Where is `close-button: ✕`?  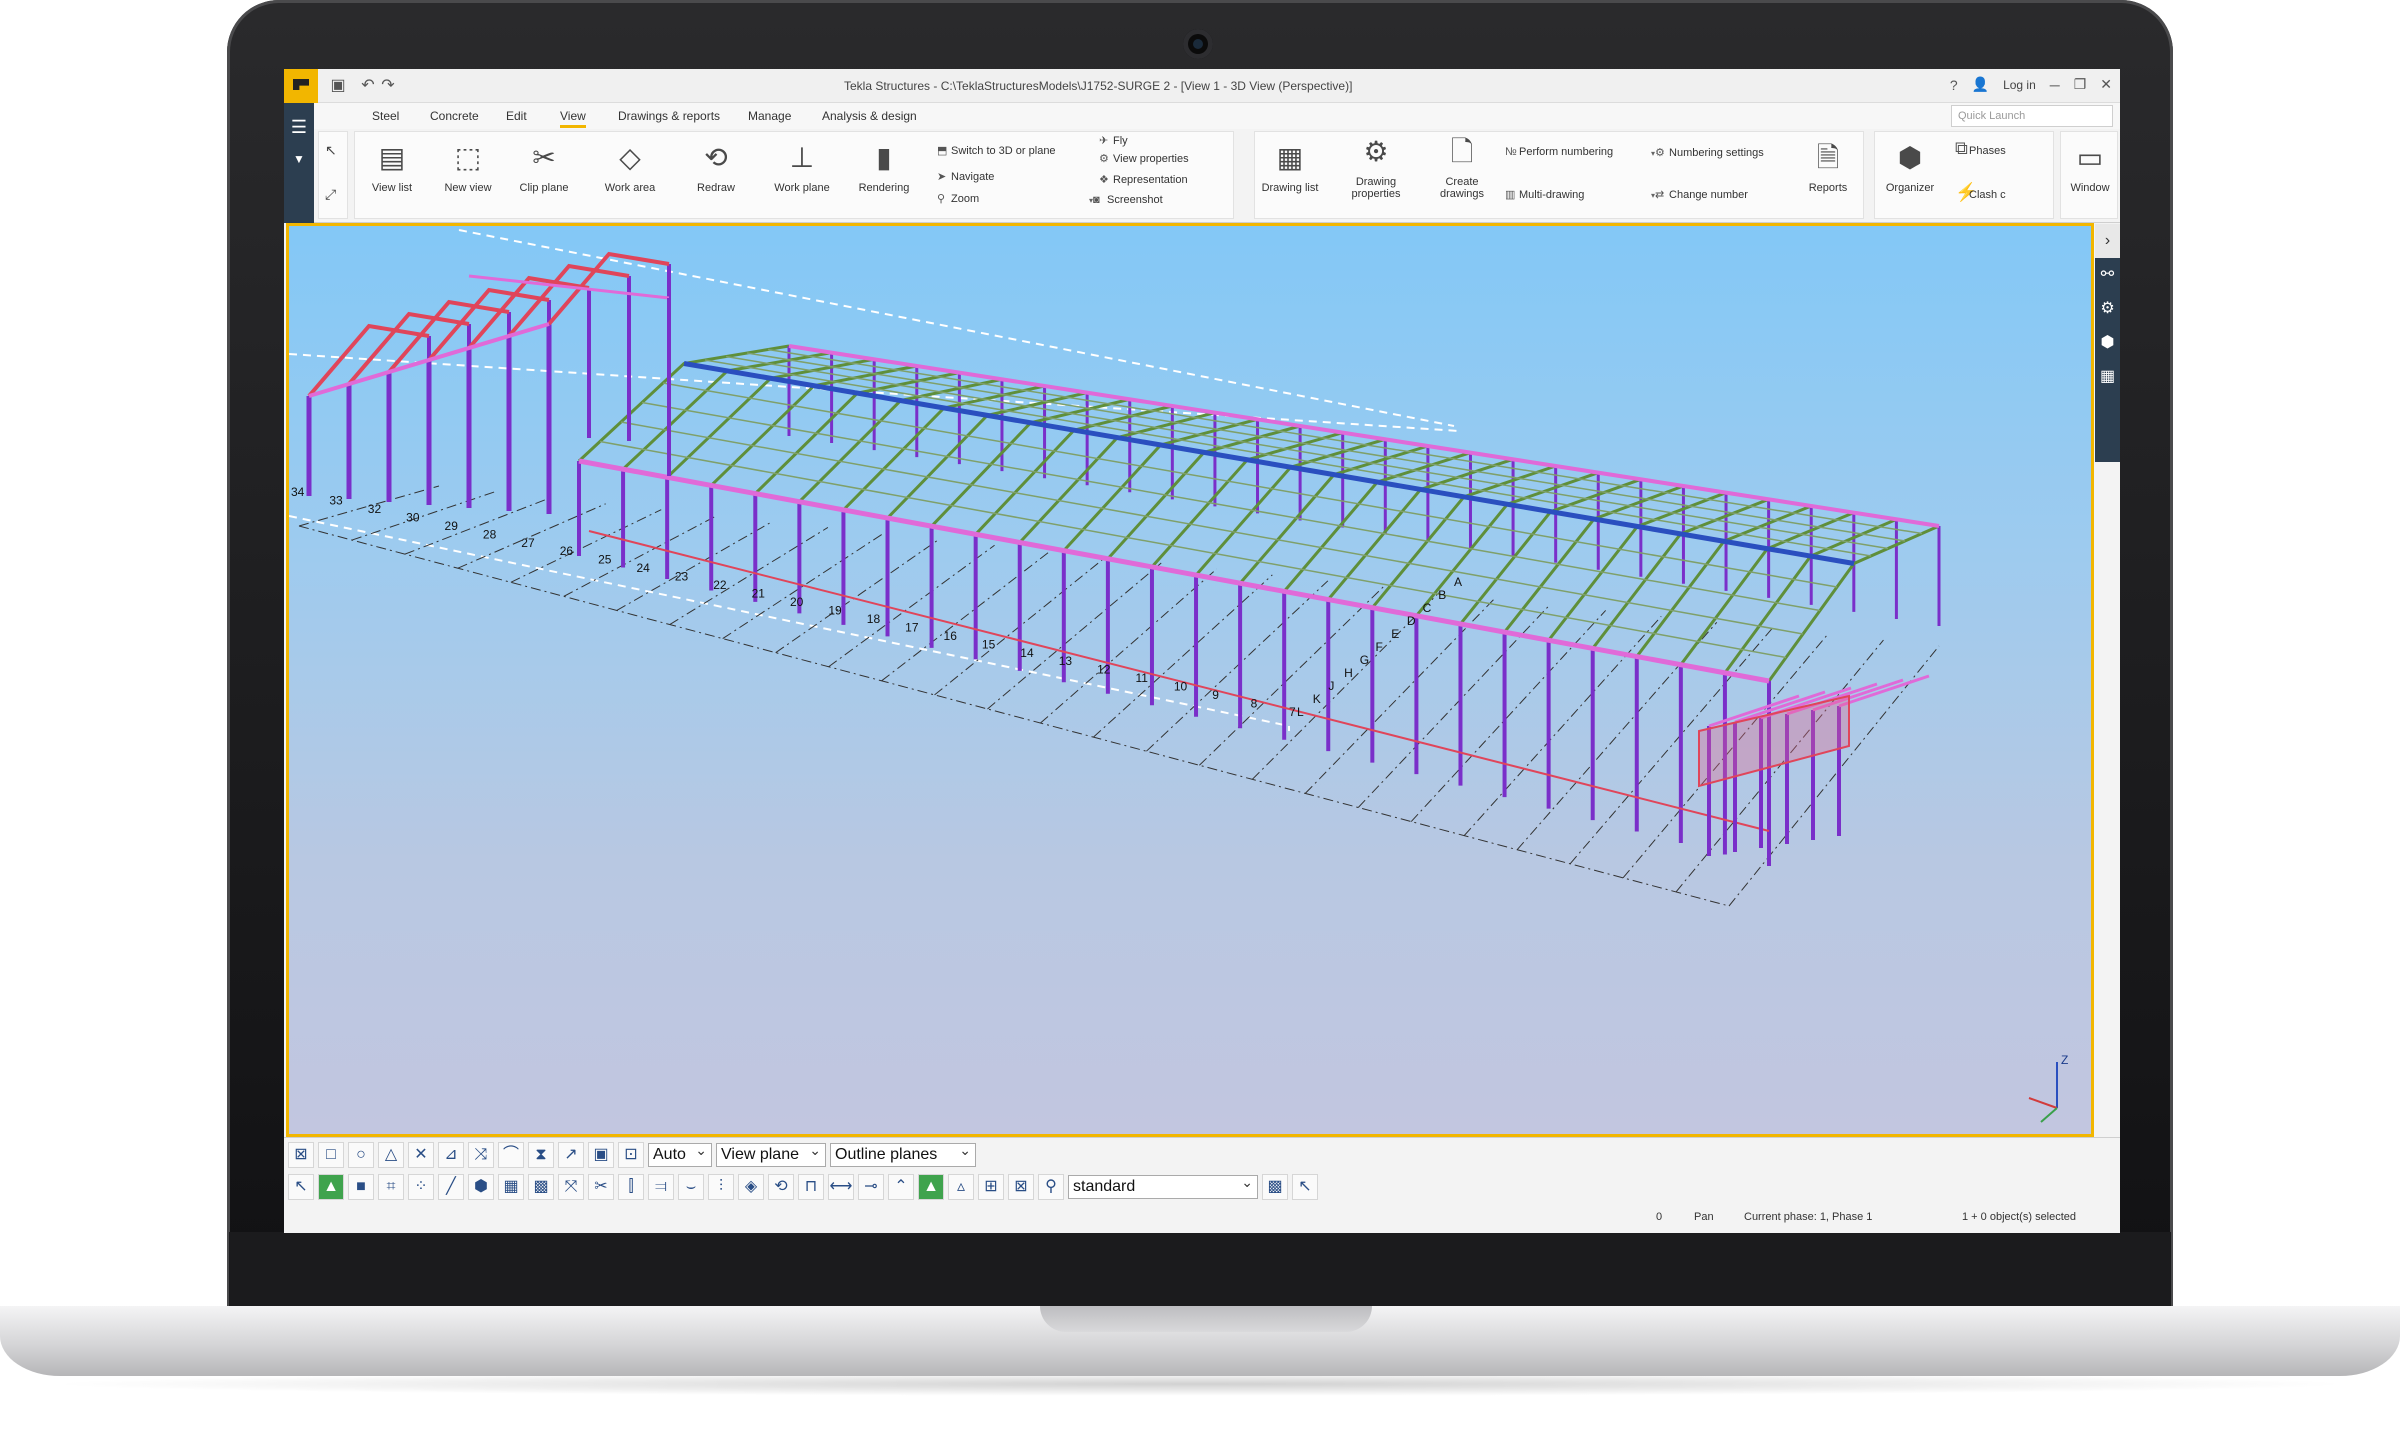
close-button: ✕ is located at coordinates (2106, 84).